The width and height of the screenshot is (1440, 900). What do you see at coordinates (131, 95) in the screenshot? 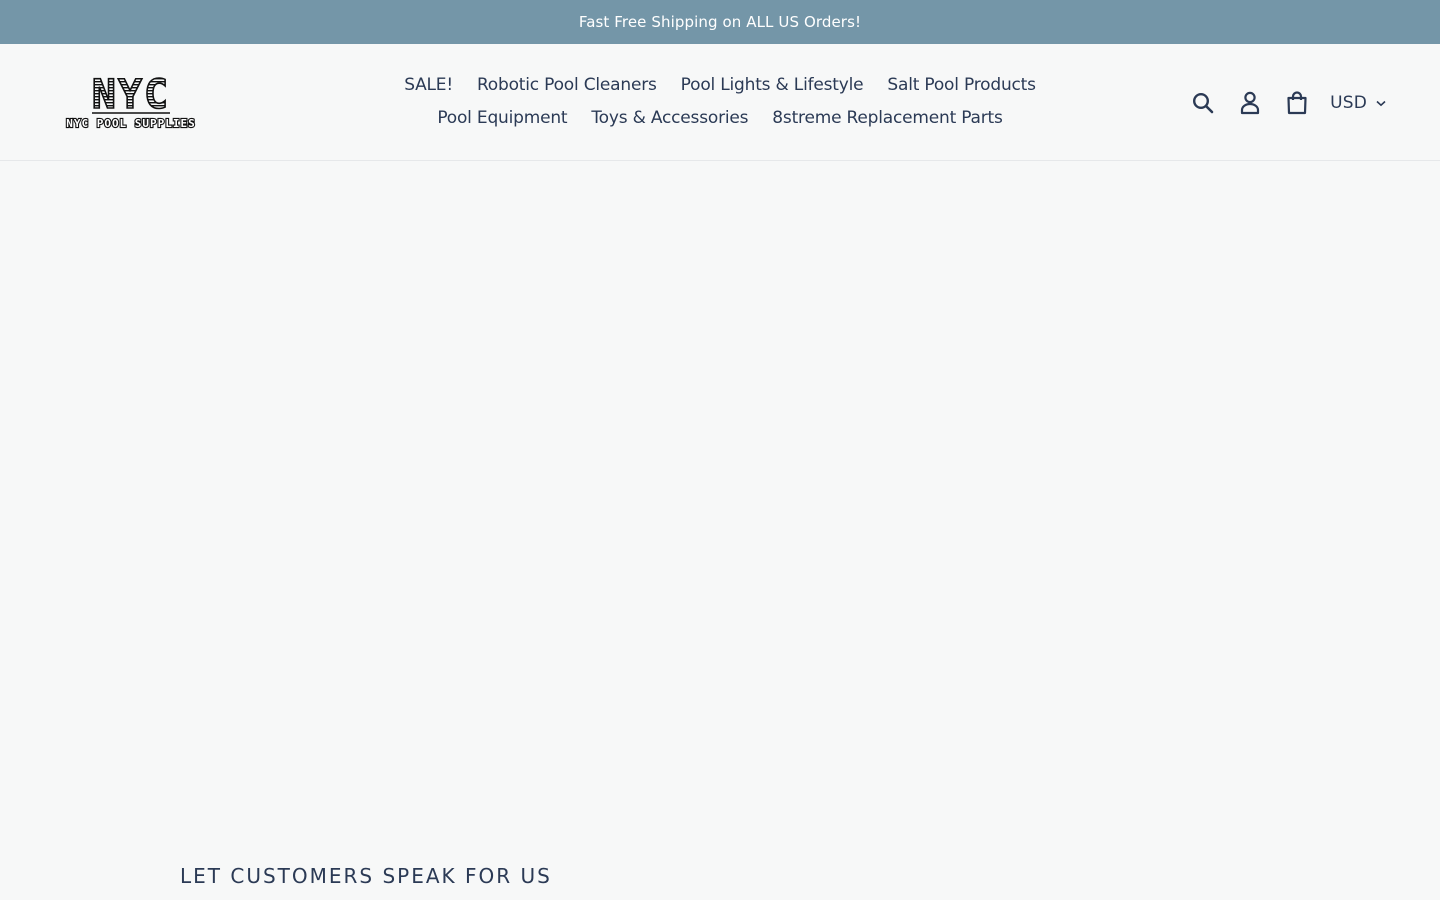
I see `logo-letters: NYC` at bounding box center [131, 95].